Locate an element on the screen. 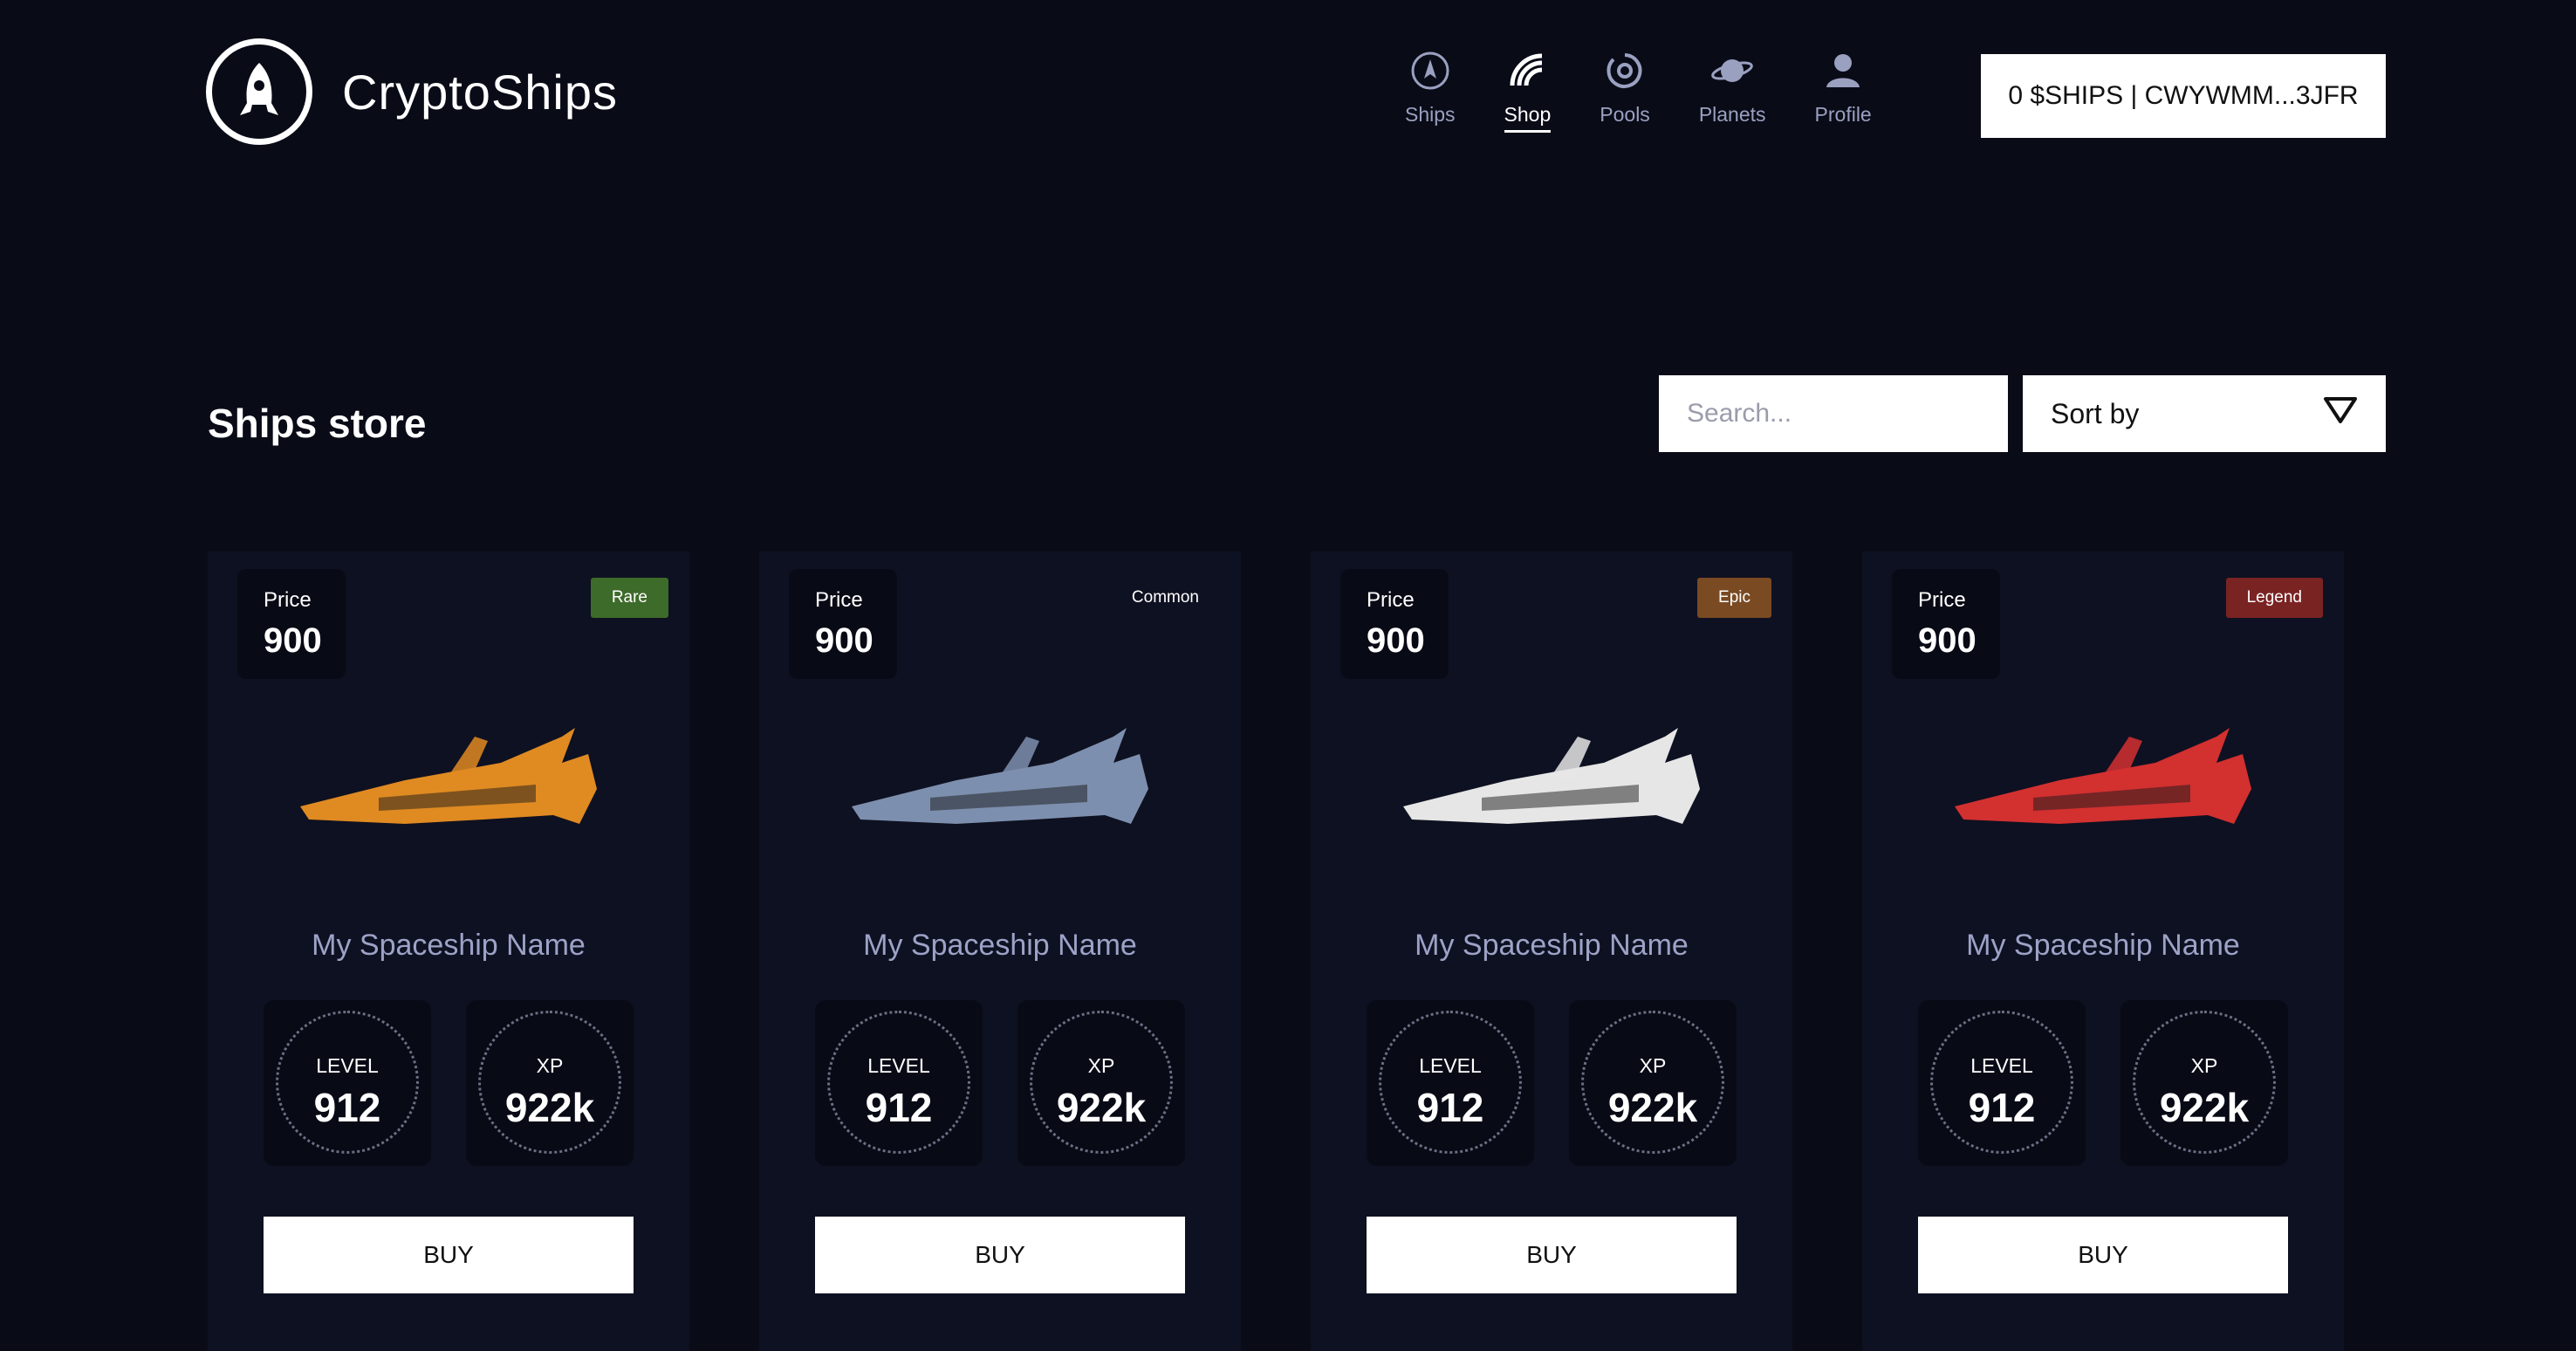  rocket-circle-icon is located at coordinates (1430, 71).